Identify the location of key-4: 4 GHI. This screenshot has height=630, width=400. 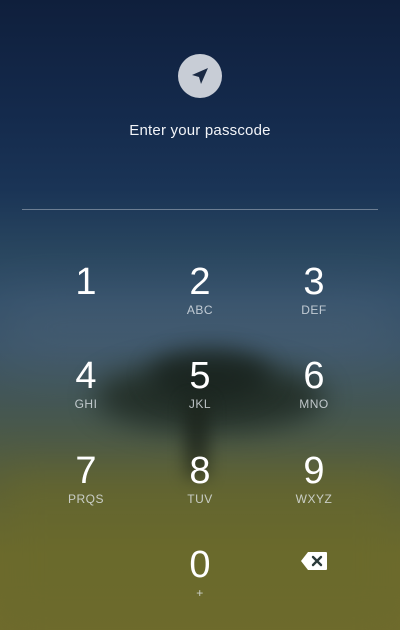
(86, 378).